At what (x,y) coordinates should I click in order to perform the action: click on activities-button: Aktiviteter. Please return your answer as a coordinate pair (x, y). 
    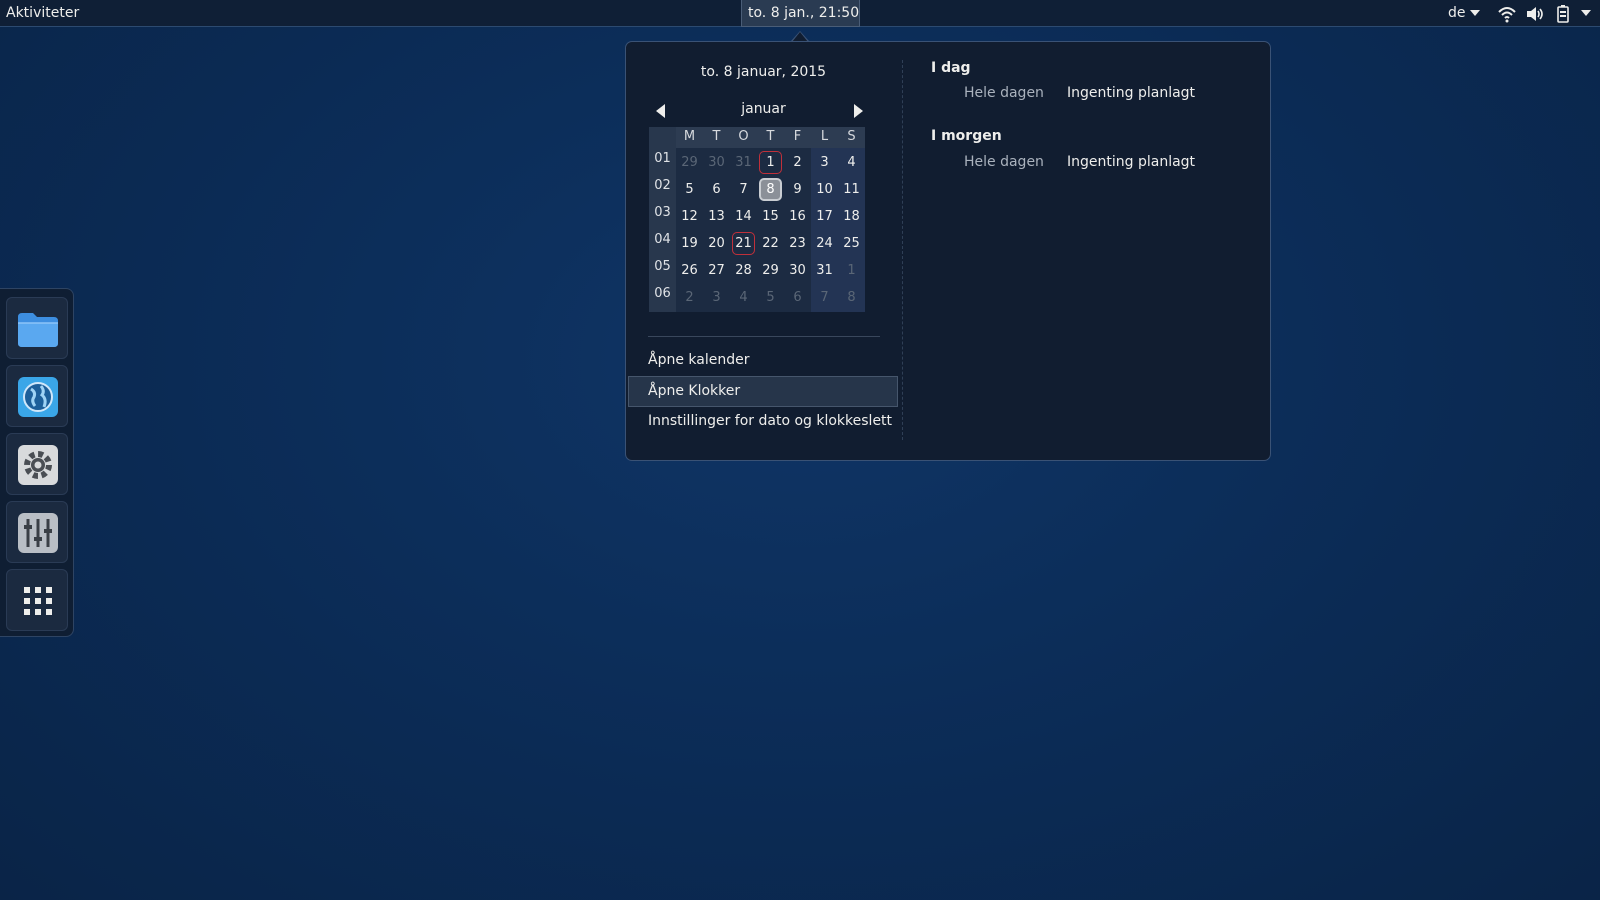
    Looking at the image, I should click on (42, 13).